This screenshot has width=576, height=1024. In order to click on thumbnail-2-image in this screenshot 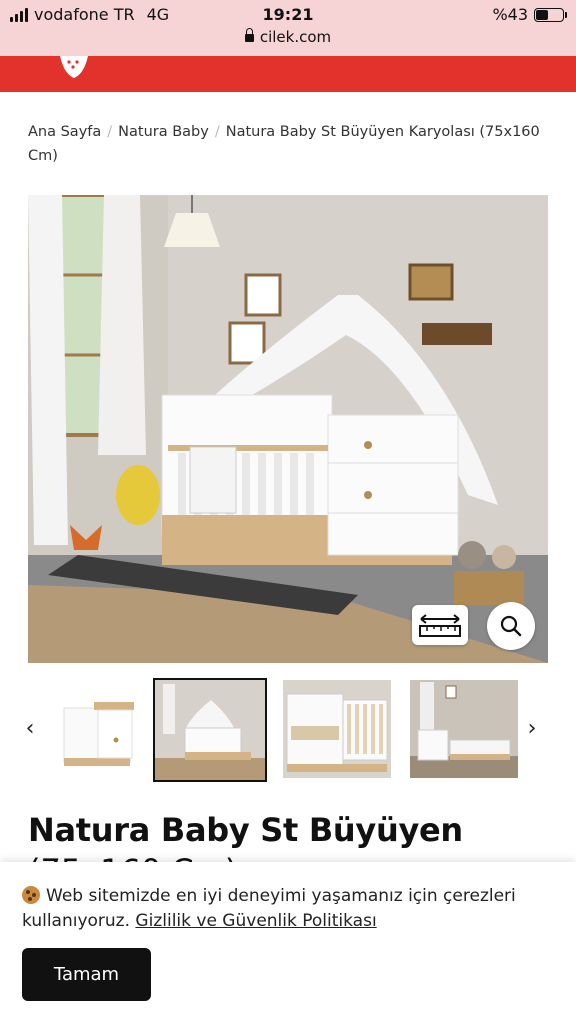, I will do `click(210, 730)`.